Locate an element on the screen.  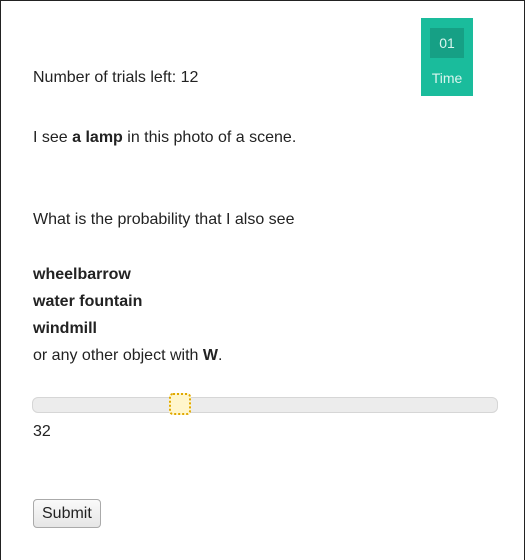
statement-prefix: I see is located at coordinates (53, 137).